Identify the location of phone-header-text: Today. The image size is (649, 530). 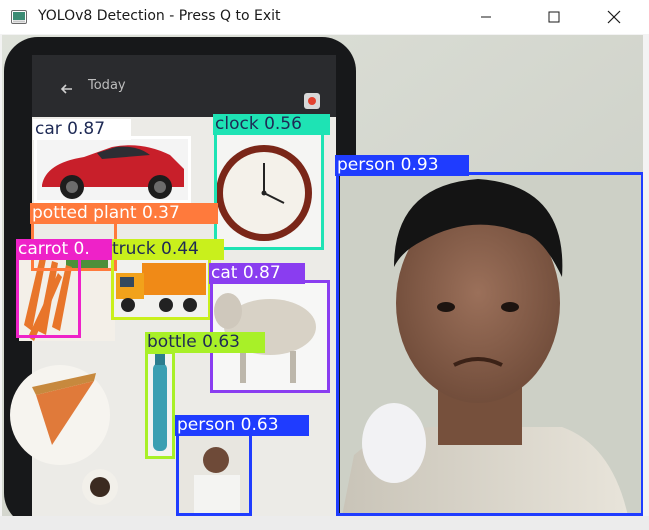
(106, 85).